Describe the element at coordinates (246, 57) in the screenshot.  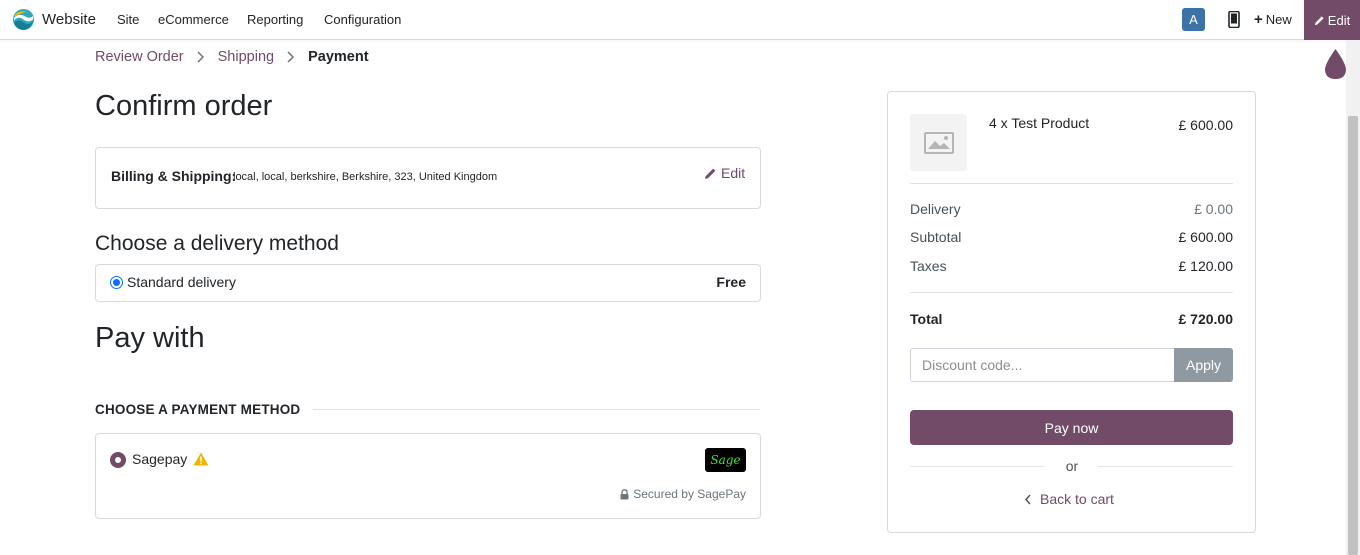
I see `breadcrumb-shipping: Shipping` at that location.